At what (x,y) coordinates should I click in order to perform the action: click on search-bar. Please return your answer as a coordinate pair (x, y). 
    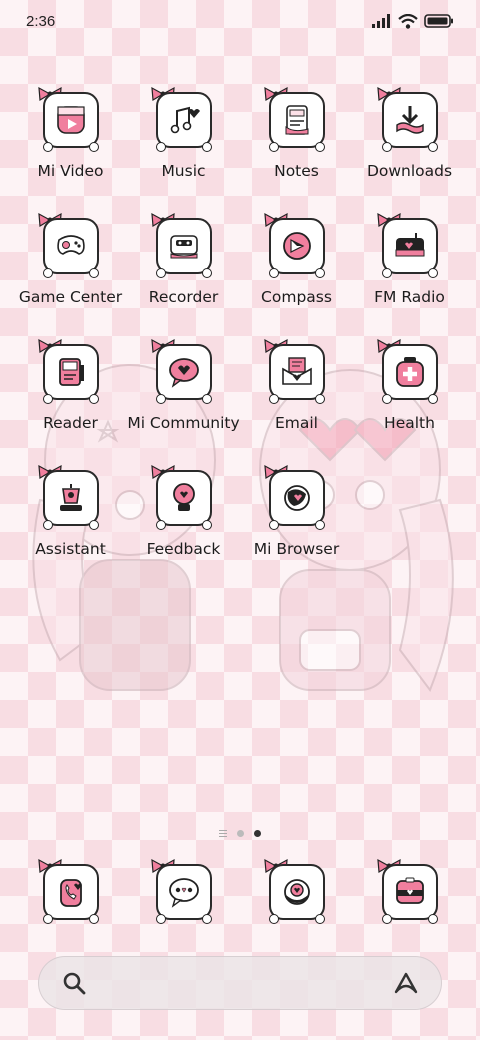
    Looking at the image, I should click on (240, 983).